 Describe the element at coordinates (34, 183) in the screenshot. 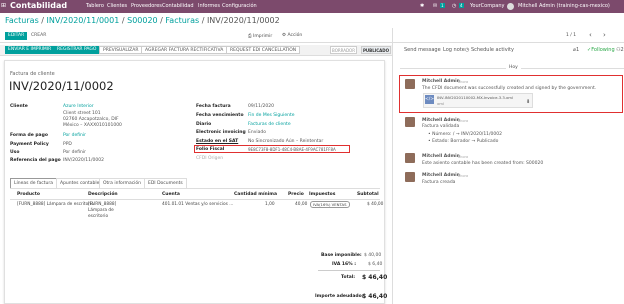

I see `tab-invoice-lines: Líneas de factura` at that location.